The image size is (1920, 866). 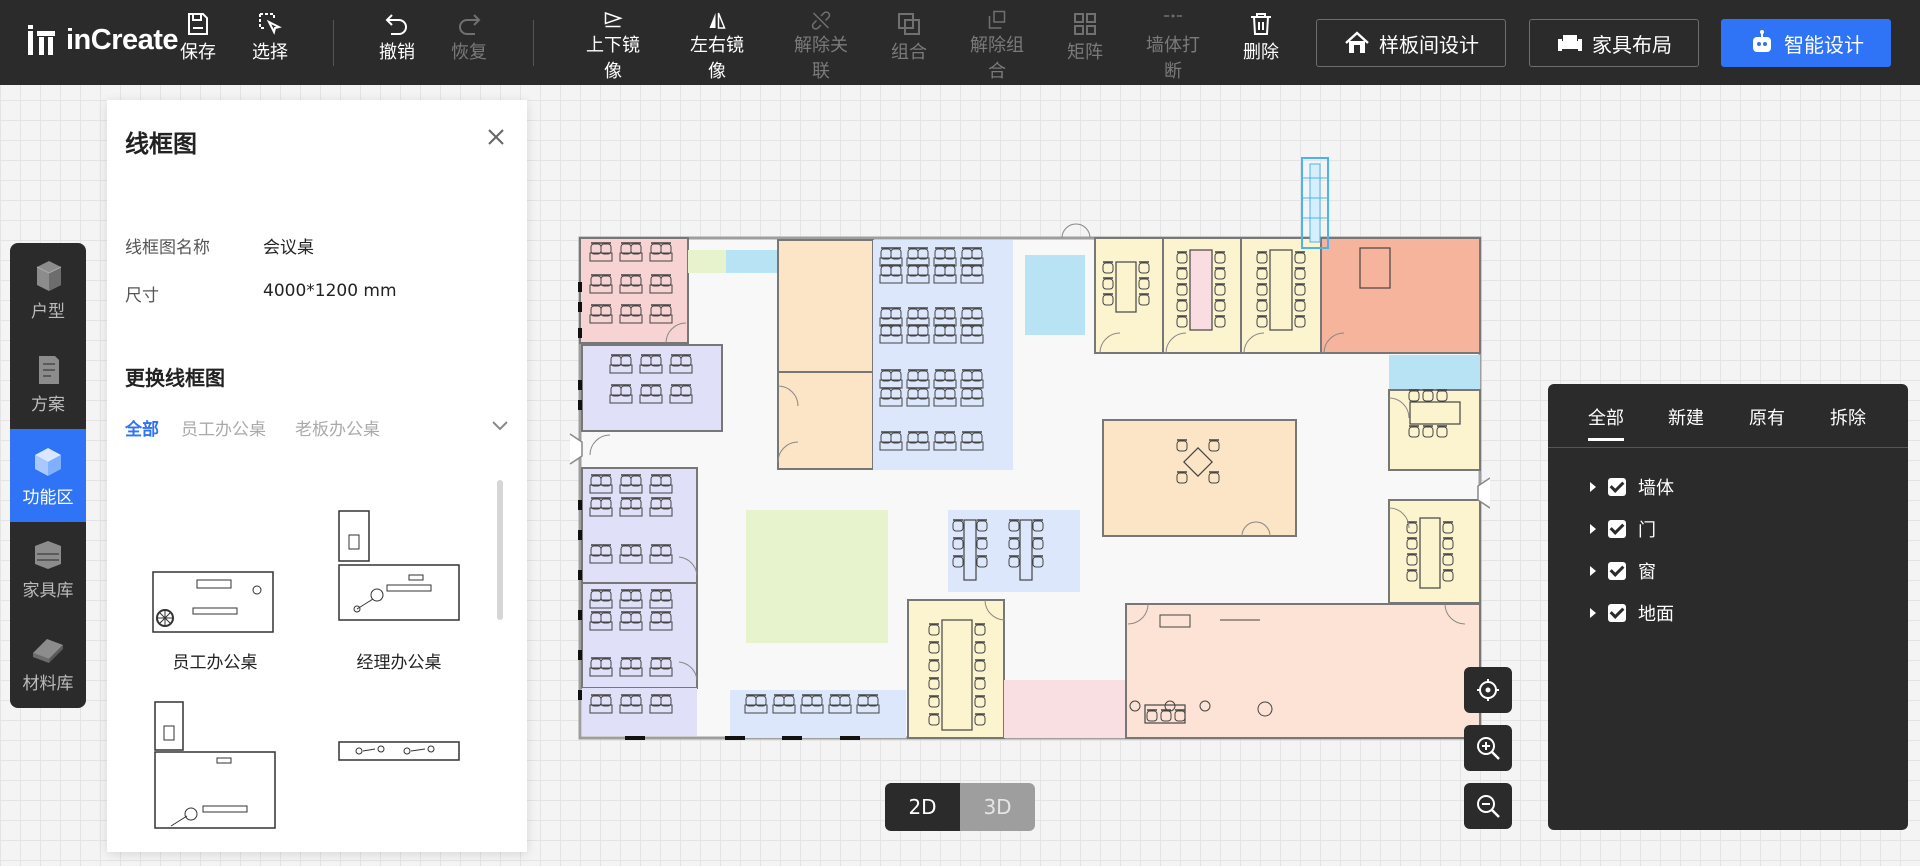 What do you see at coordinates (500, 425) in the screenshot?
I see `chevron-down-icon` at bounding box center [500, 425].